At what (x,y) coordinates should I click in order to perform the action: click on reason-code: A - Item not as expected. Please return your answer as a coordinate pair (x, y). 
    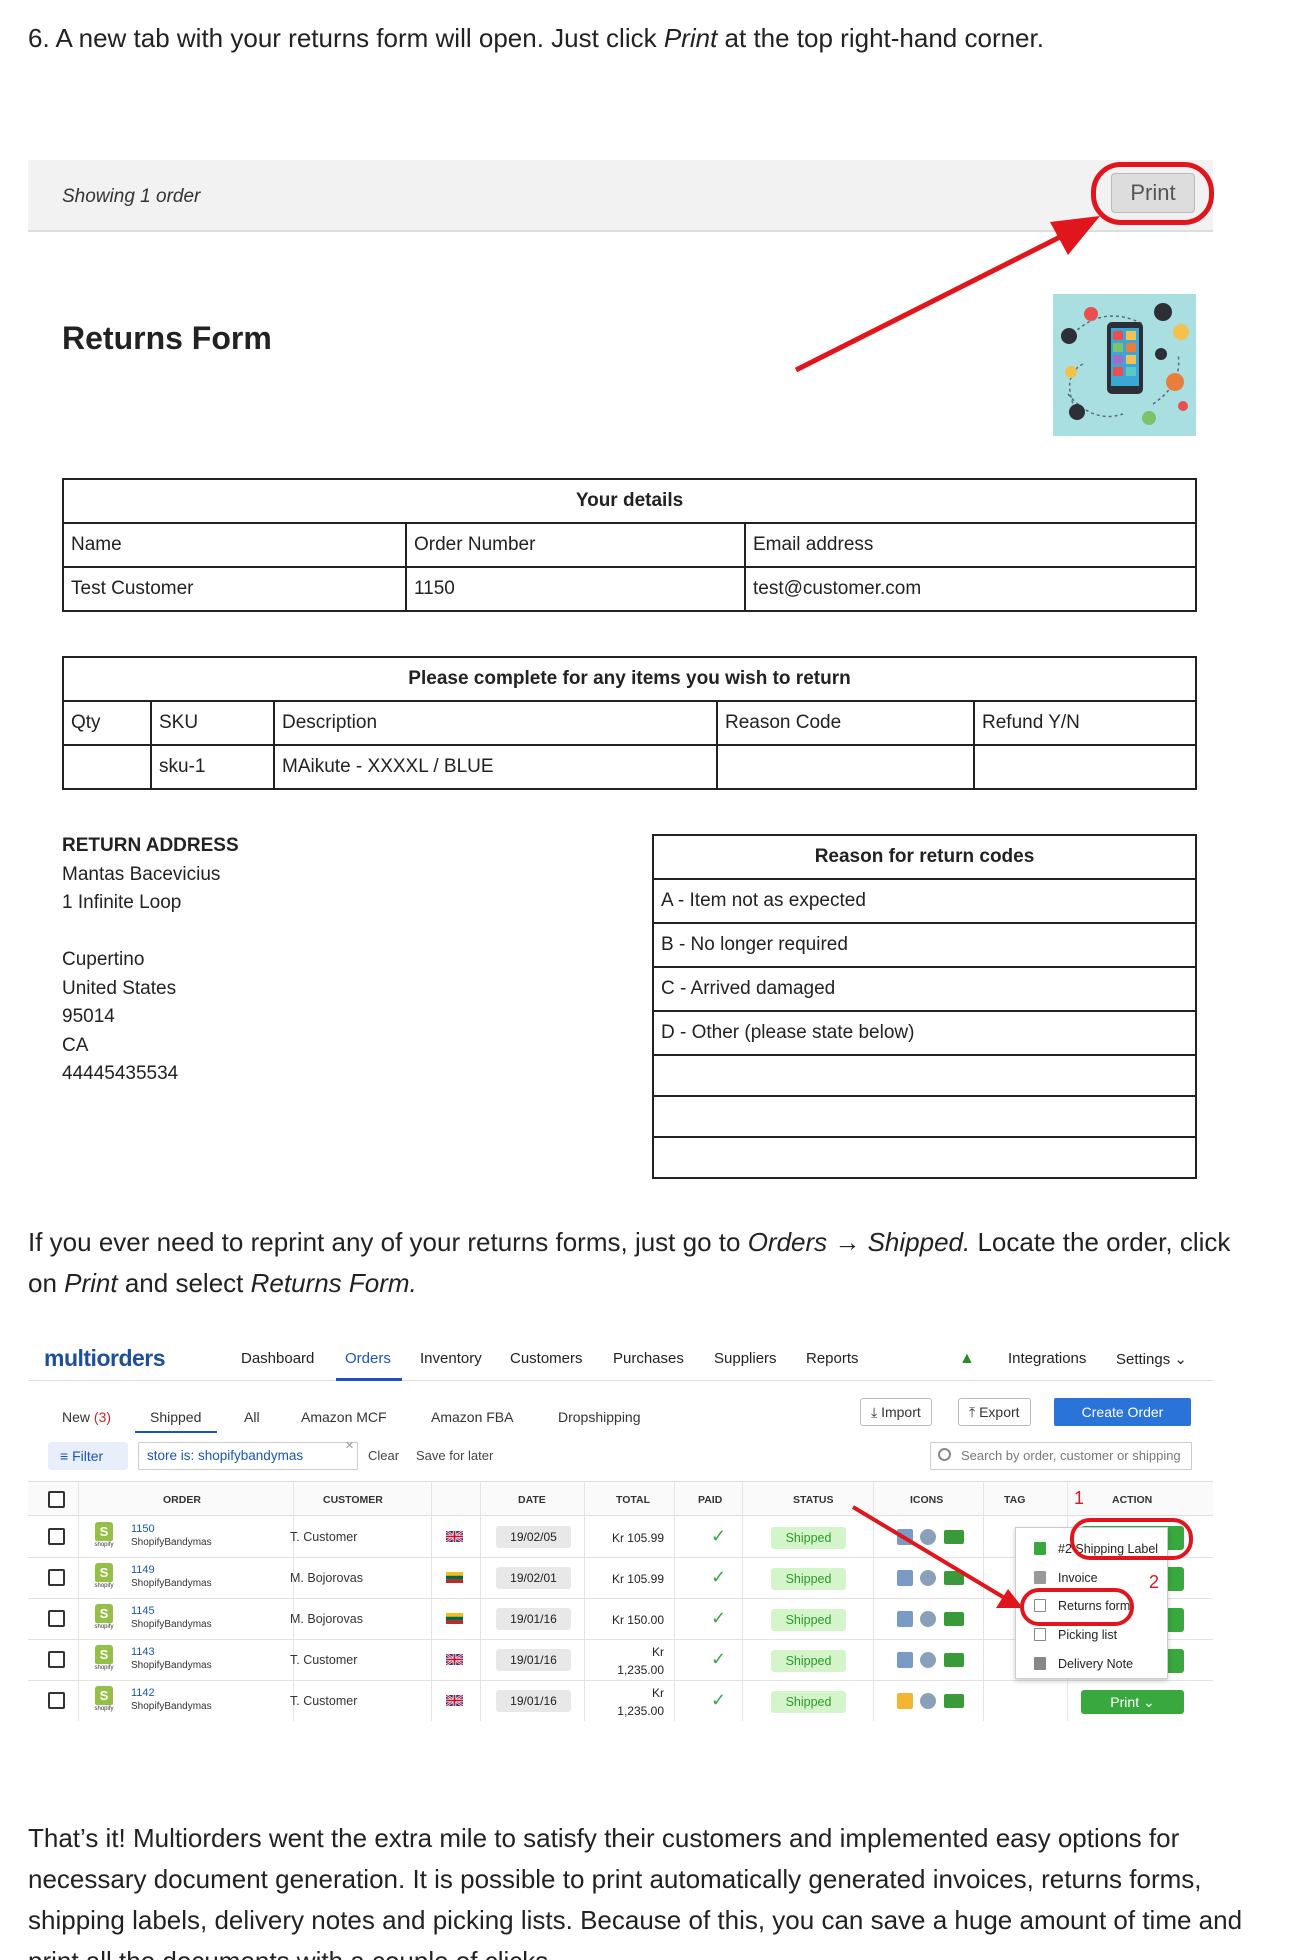
    Looking at the image, I should click on (924, 901).